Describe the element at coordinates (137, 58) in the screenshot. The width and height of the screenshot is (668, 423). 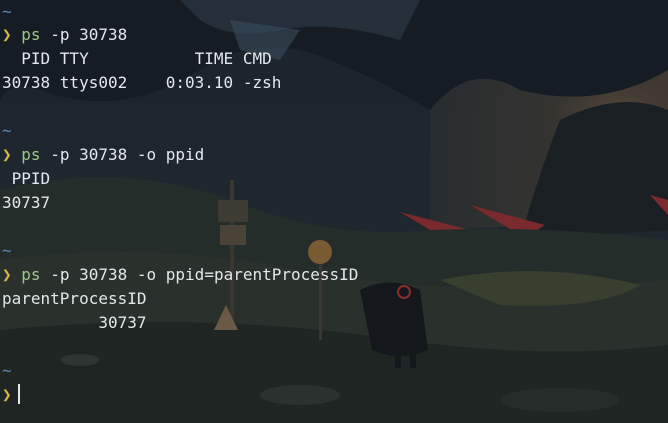
I see `output-line: PID TTY TIME CMD` at that location.